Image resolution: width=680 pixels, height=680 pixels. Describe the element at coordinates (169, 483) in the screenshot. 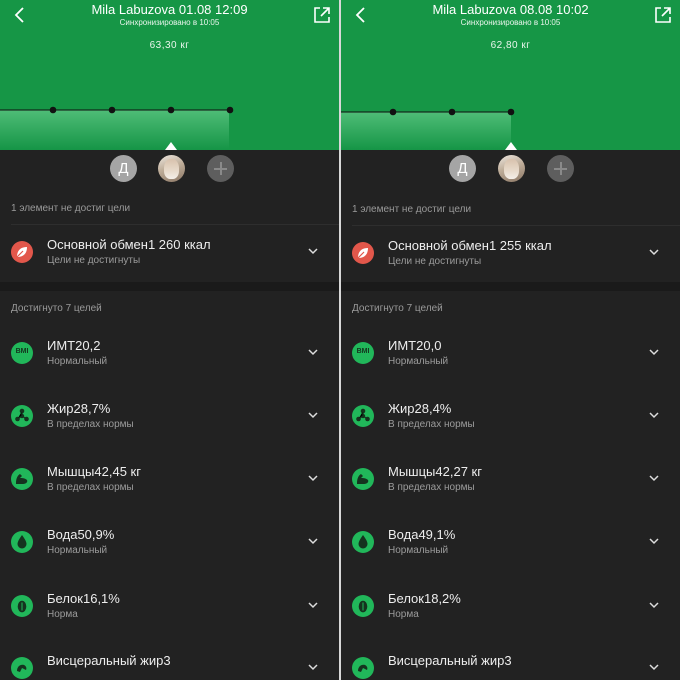

I see `metric-row-muscle: Мышцы42,45 кг В пределах нормы` at that location.